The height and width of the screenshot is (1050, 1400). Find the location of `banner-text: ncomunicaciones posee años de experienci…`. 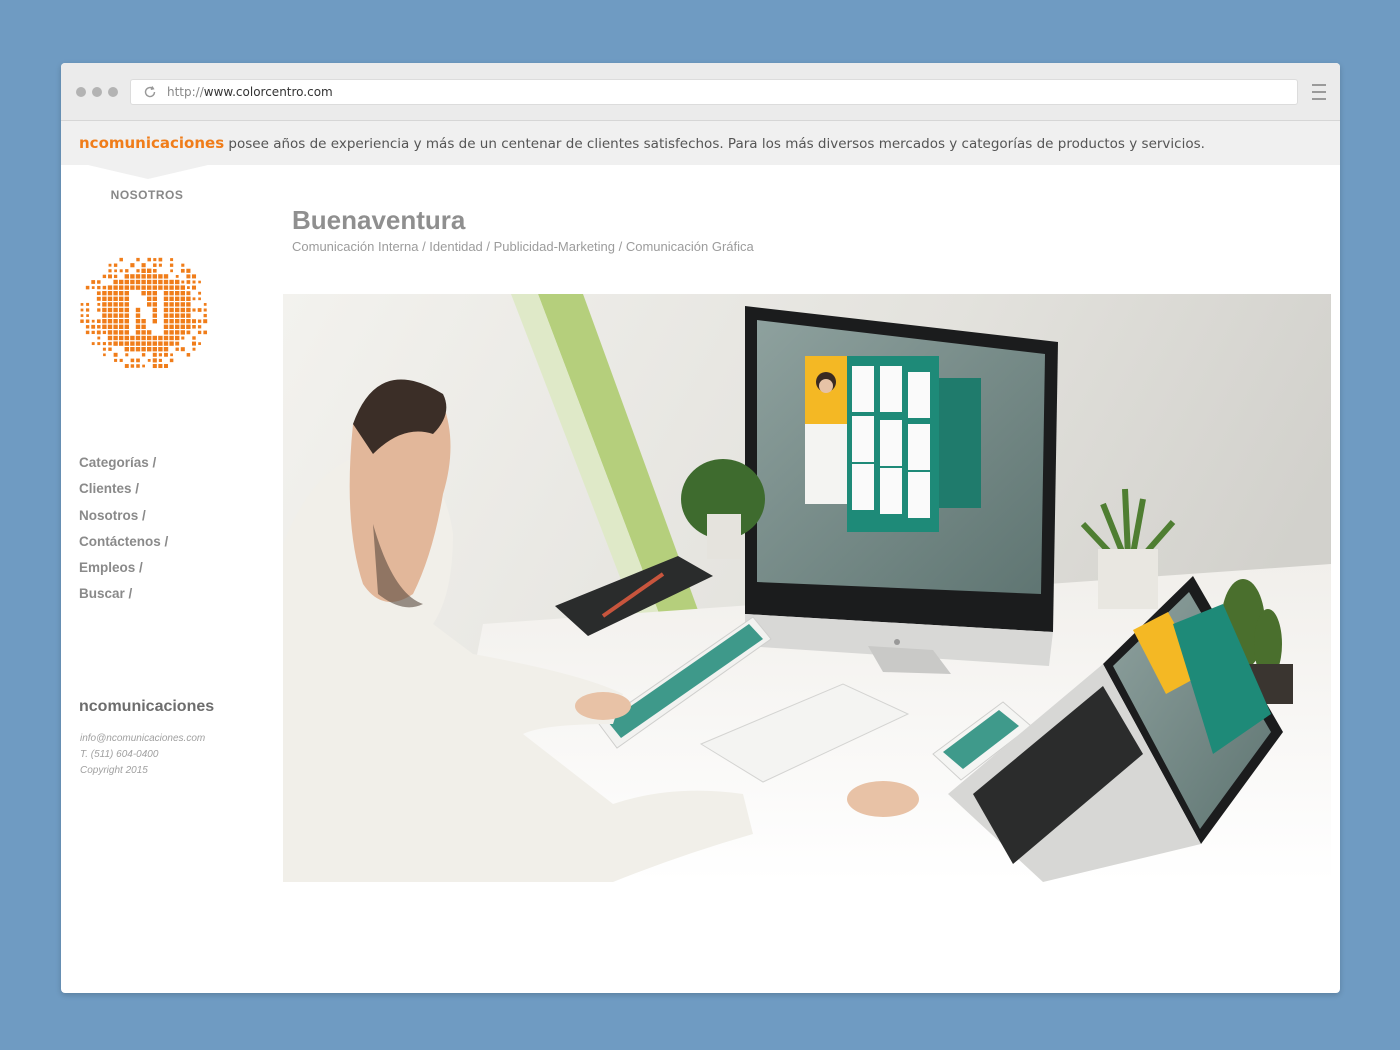

banner-text: ncomunicaciones posee años de experienci… is located at coordinates (642, 143).